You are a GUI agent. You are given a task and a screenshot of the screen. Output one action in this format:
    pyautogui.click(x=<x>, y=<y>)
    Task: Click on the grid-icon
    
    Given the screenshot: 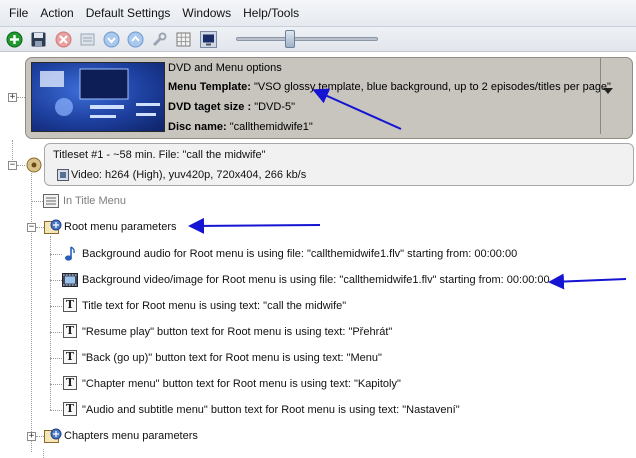 What is the action you would take?
    pyautogui.click(x=183, y=39)
    